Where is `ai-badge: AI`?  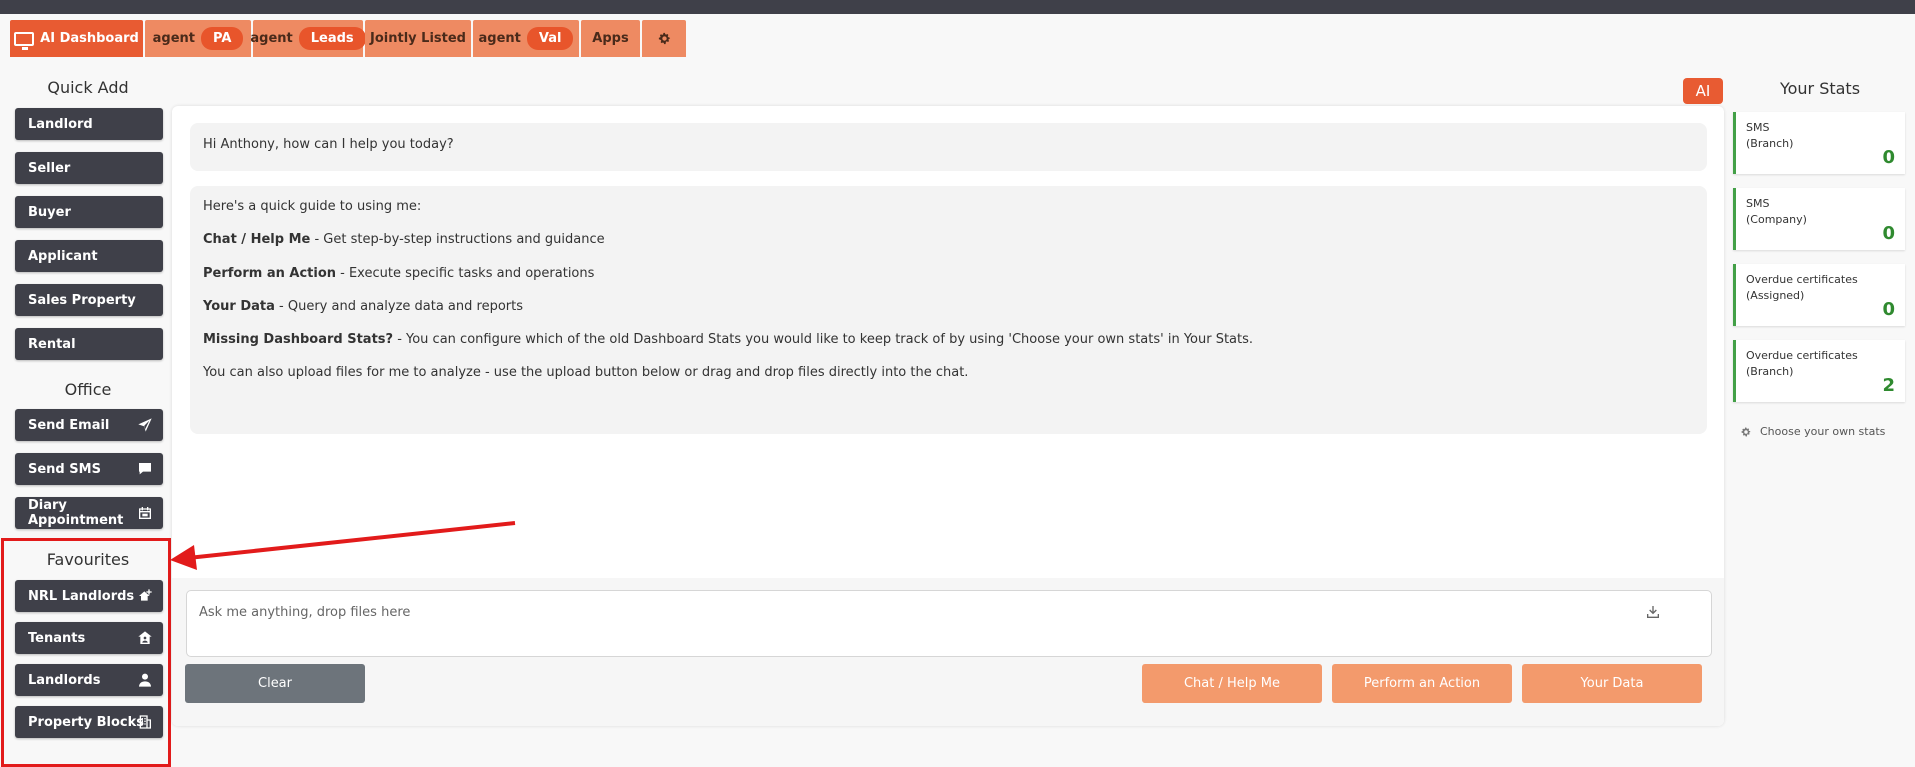
ai-badge: AI is located at coordinates (1703, 91).